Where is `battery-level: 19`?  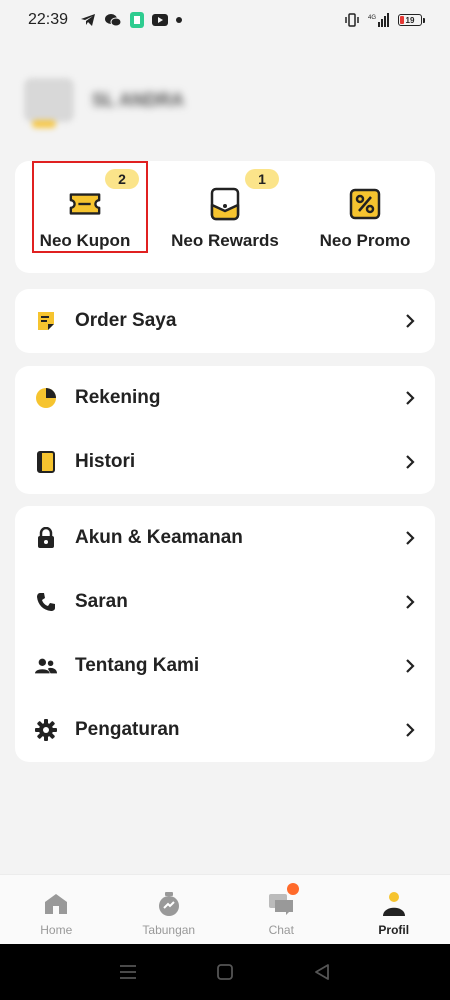 battery-level: 19 is located at coordinates (410, 20).